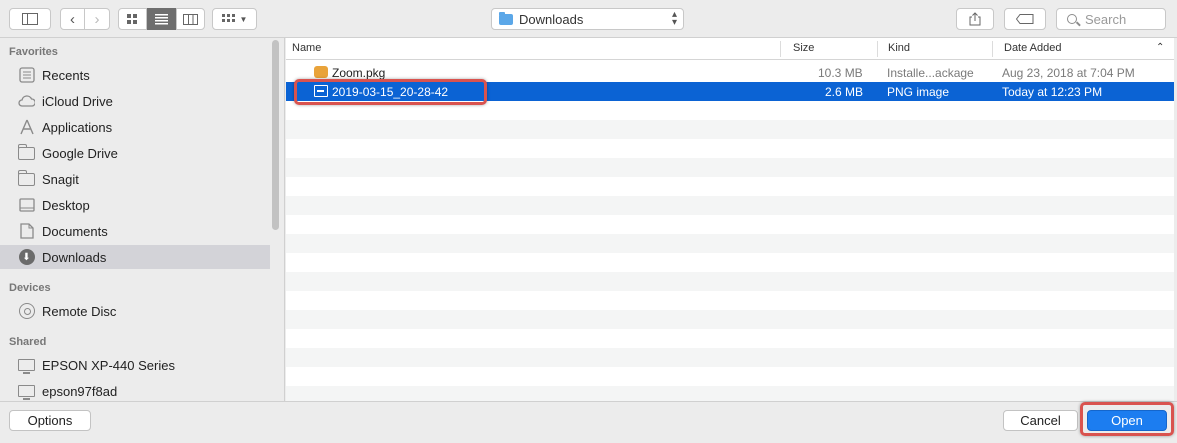 The height and width of the screenshot is (443, 1177). I want to click on column-header-date-added: Date Added, so click(1033, 48).